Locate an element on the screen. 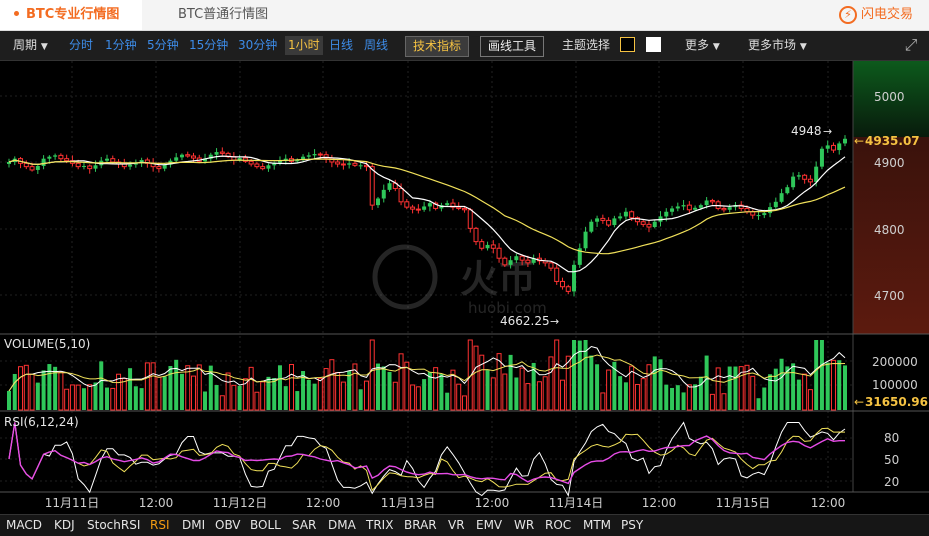  rsi-tick-20: 20 is located at coordinates (891, 482).